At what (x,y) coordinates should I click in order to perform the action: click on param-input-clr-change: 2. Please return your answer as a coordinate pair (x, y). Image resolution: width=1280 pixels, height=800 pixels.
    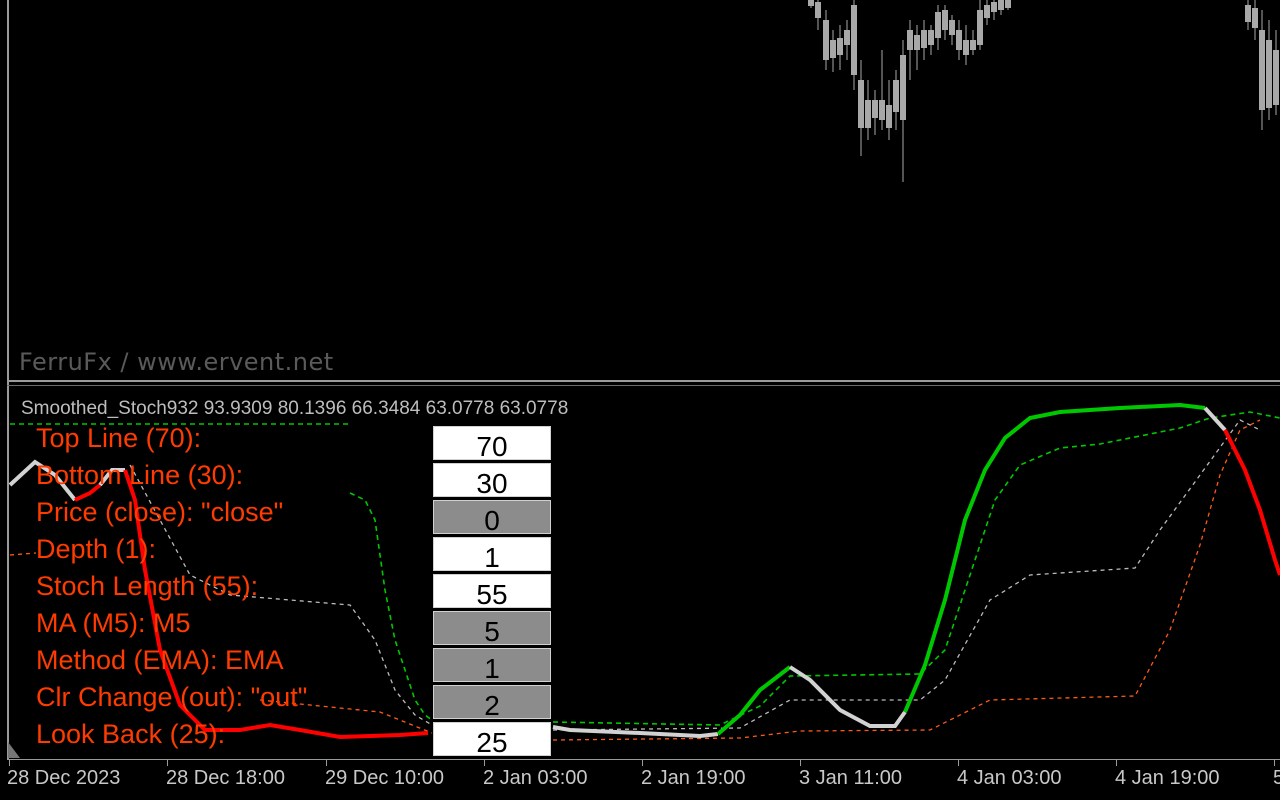
    Looking at the image, I should click on (492, 703).